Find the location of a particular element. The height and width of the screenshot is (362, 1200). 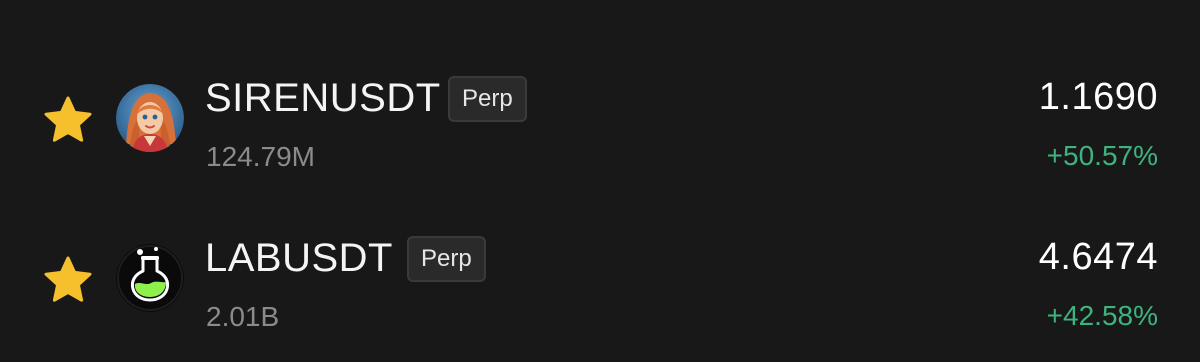

last-price: 1.1690 is located at coordinates (1098, 97).